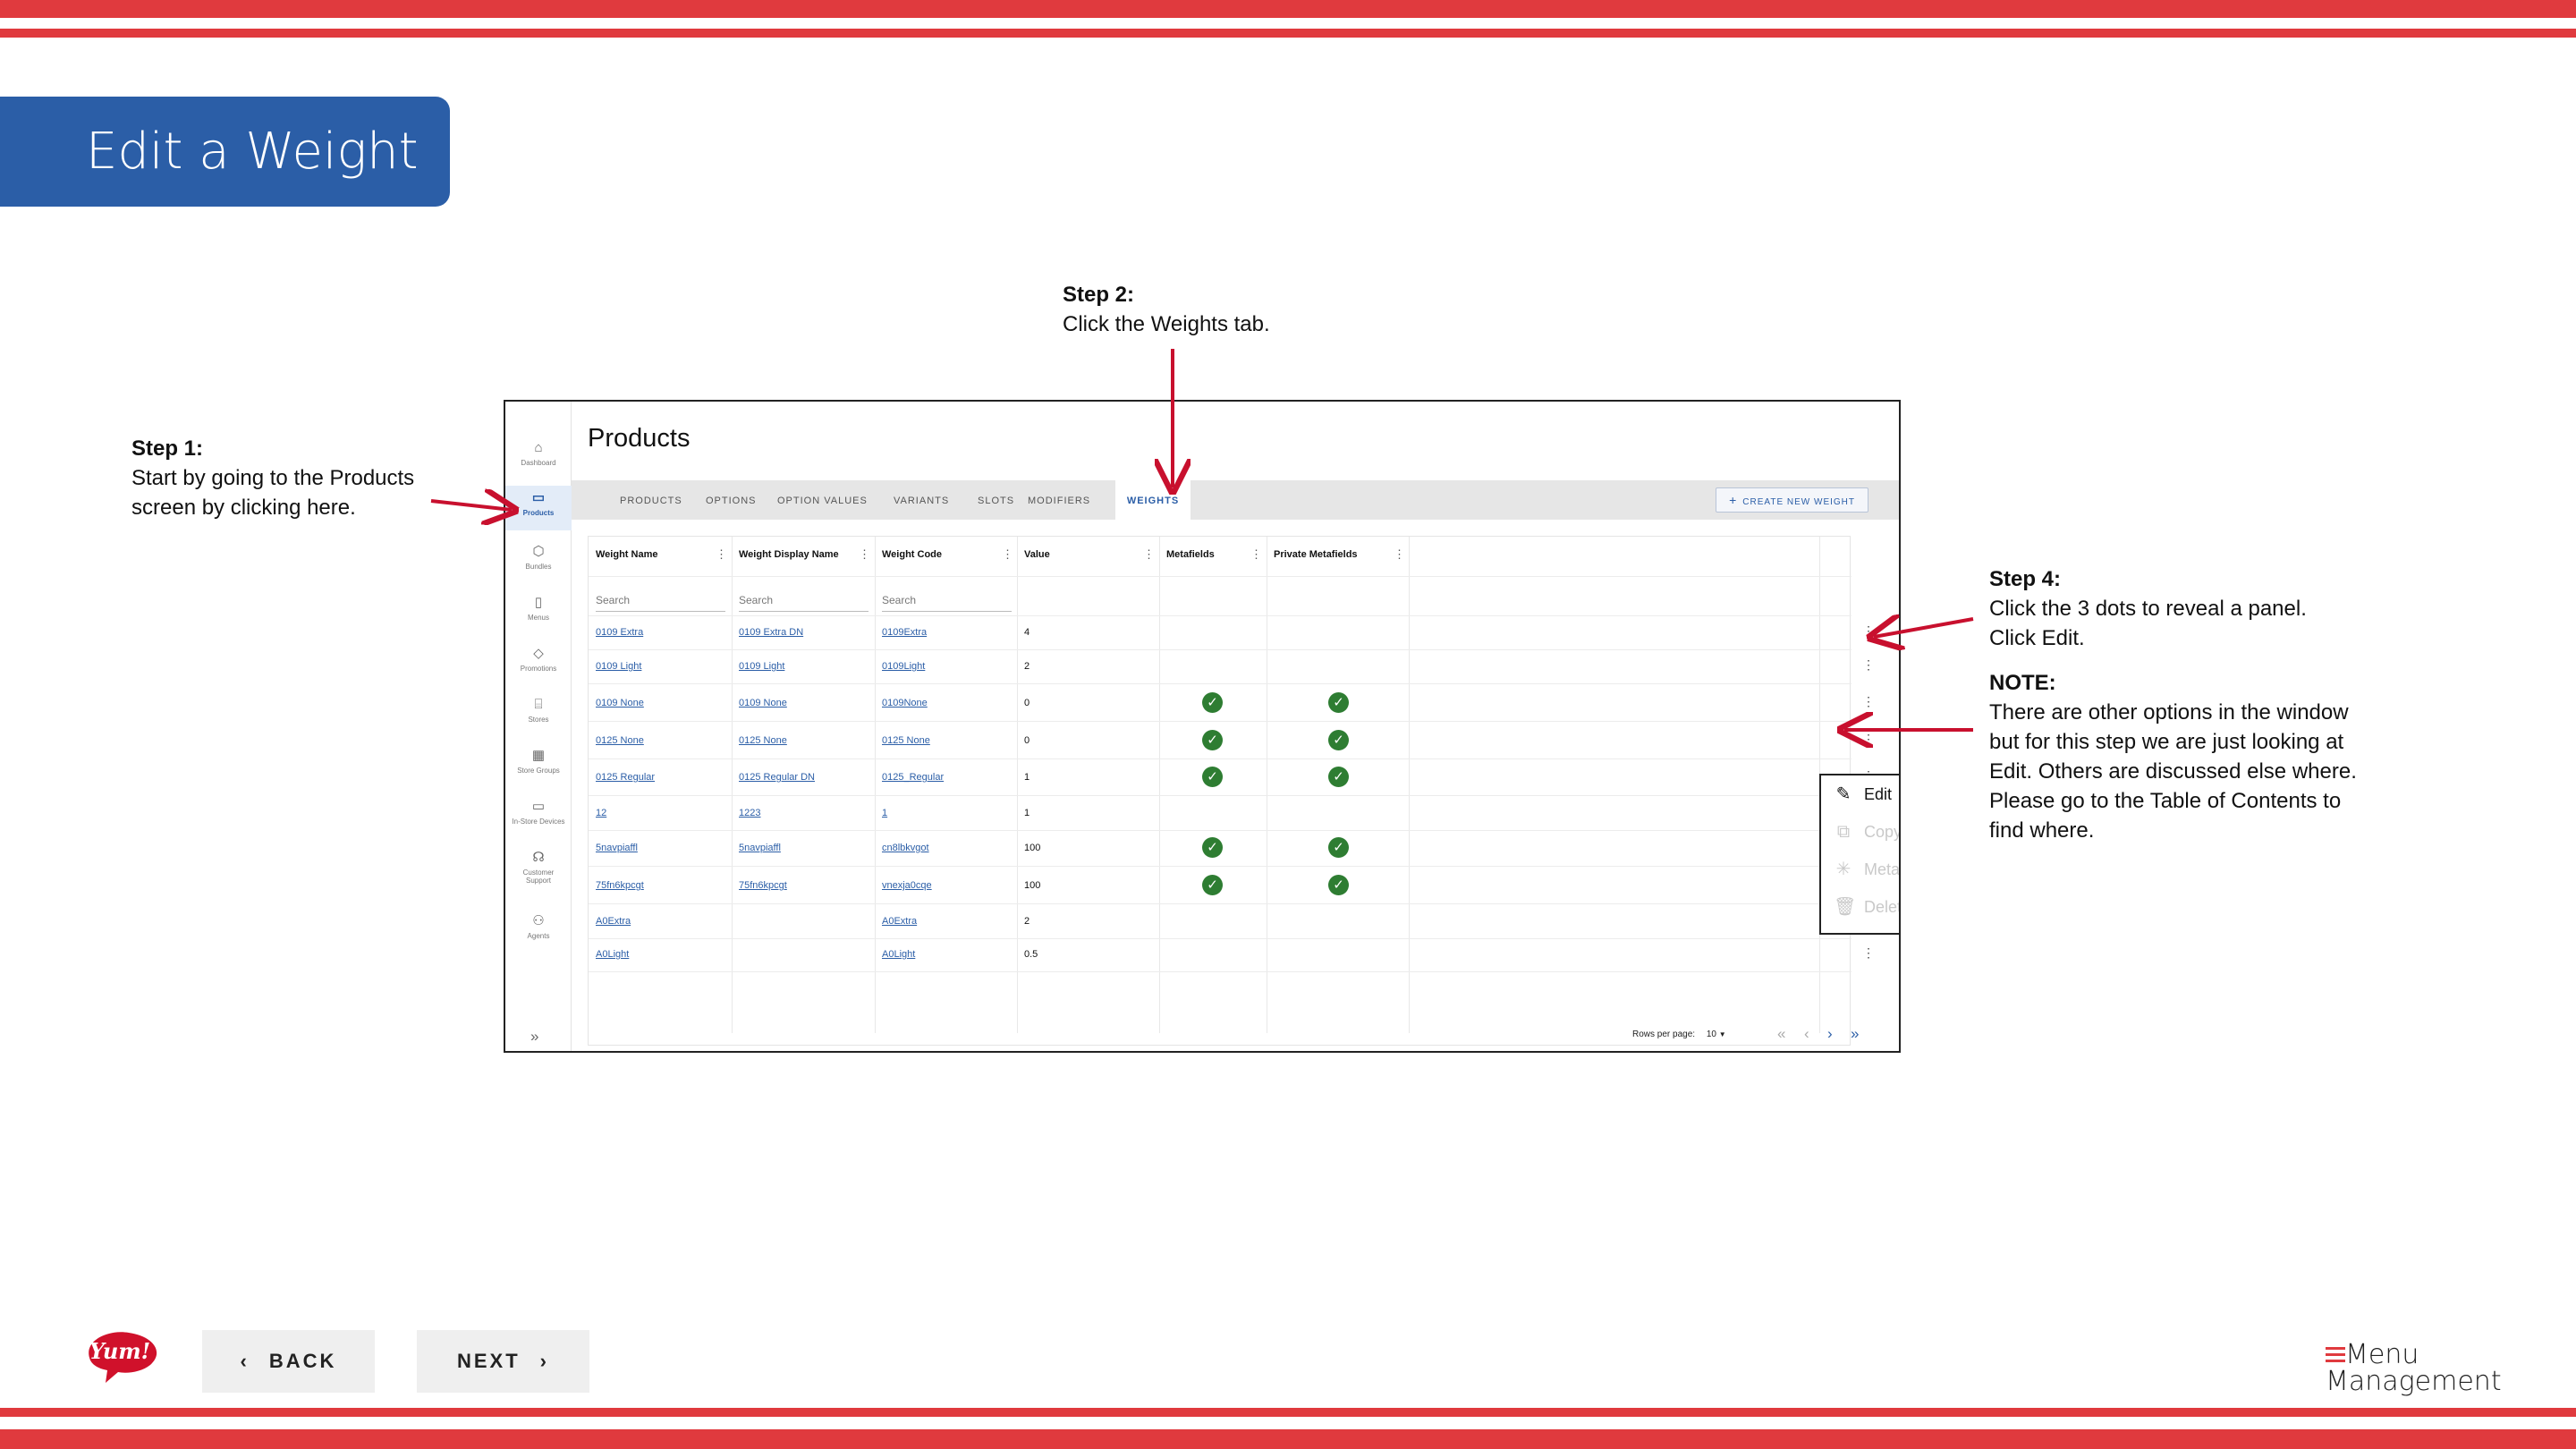 The height and width of the screenshot is (1449, 2576). I want to click on sidebar-item-bundles: ⬡ Bundles, so click(538, 558).